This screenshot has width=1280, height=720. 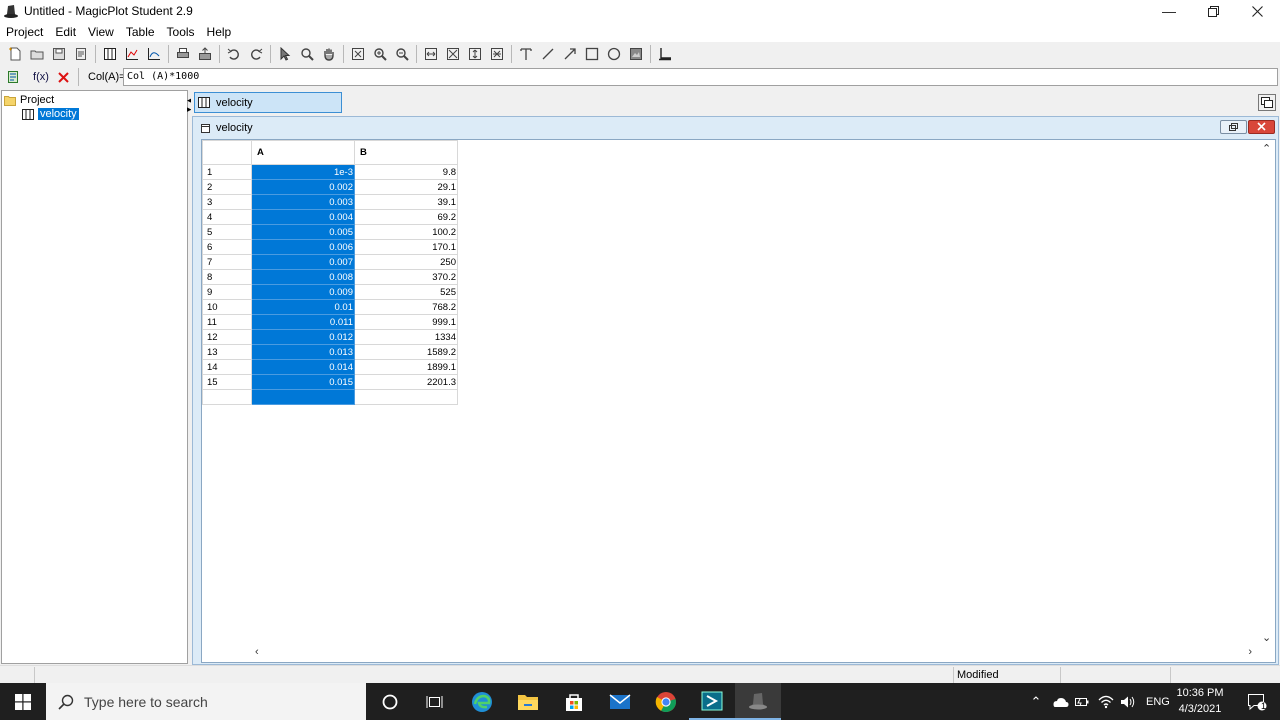 I want to click on horizontal-scrollbar: ‹ ›, so click(x=731, y=653).